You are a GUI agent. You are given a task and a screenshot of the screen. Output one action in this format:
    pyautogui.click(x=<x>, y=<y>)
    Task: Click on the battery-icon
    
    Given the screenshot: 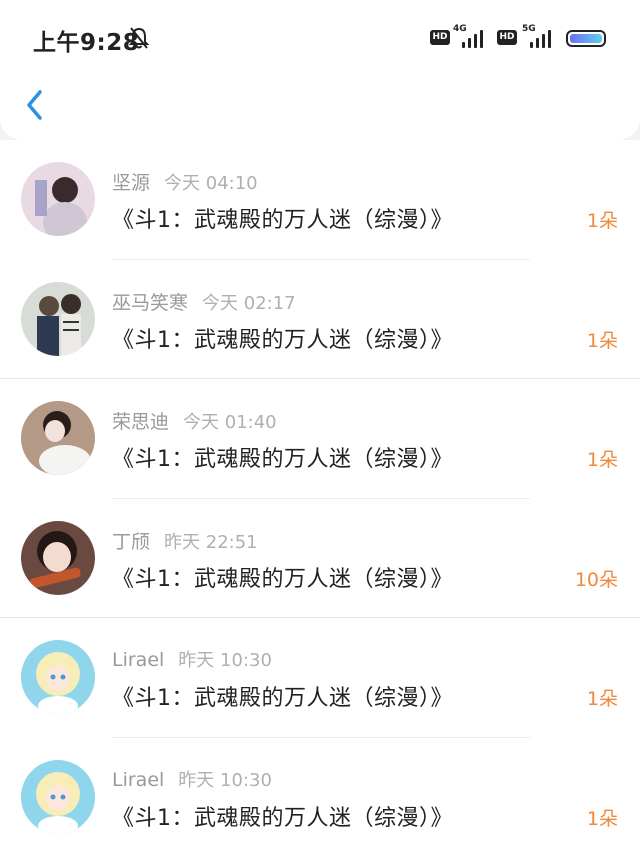 What is the action you would take?
    pyautogui.click(x=586, y=38)
    